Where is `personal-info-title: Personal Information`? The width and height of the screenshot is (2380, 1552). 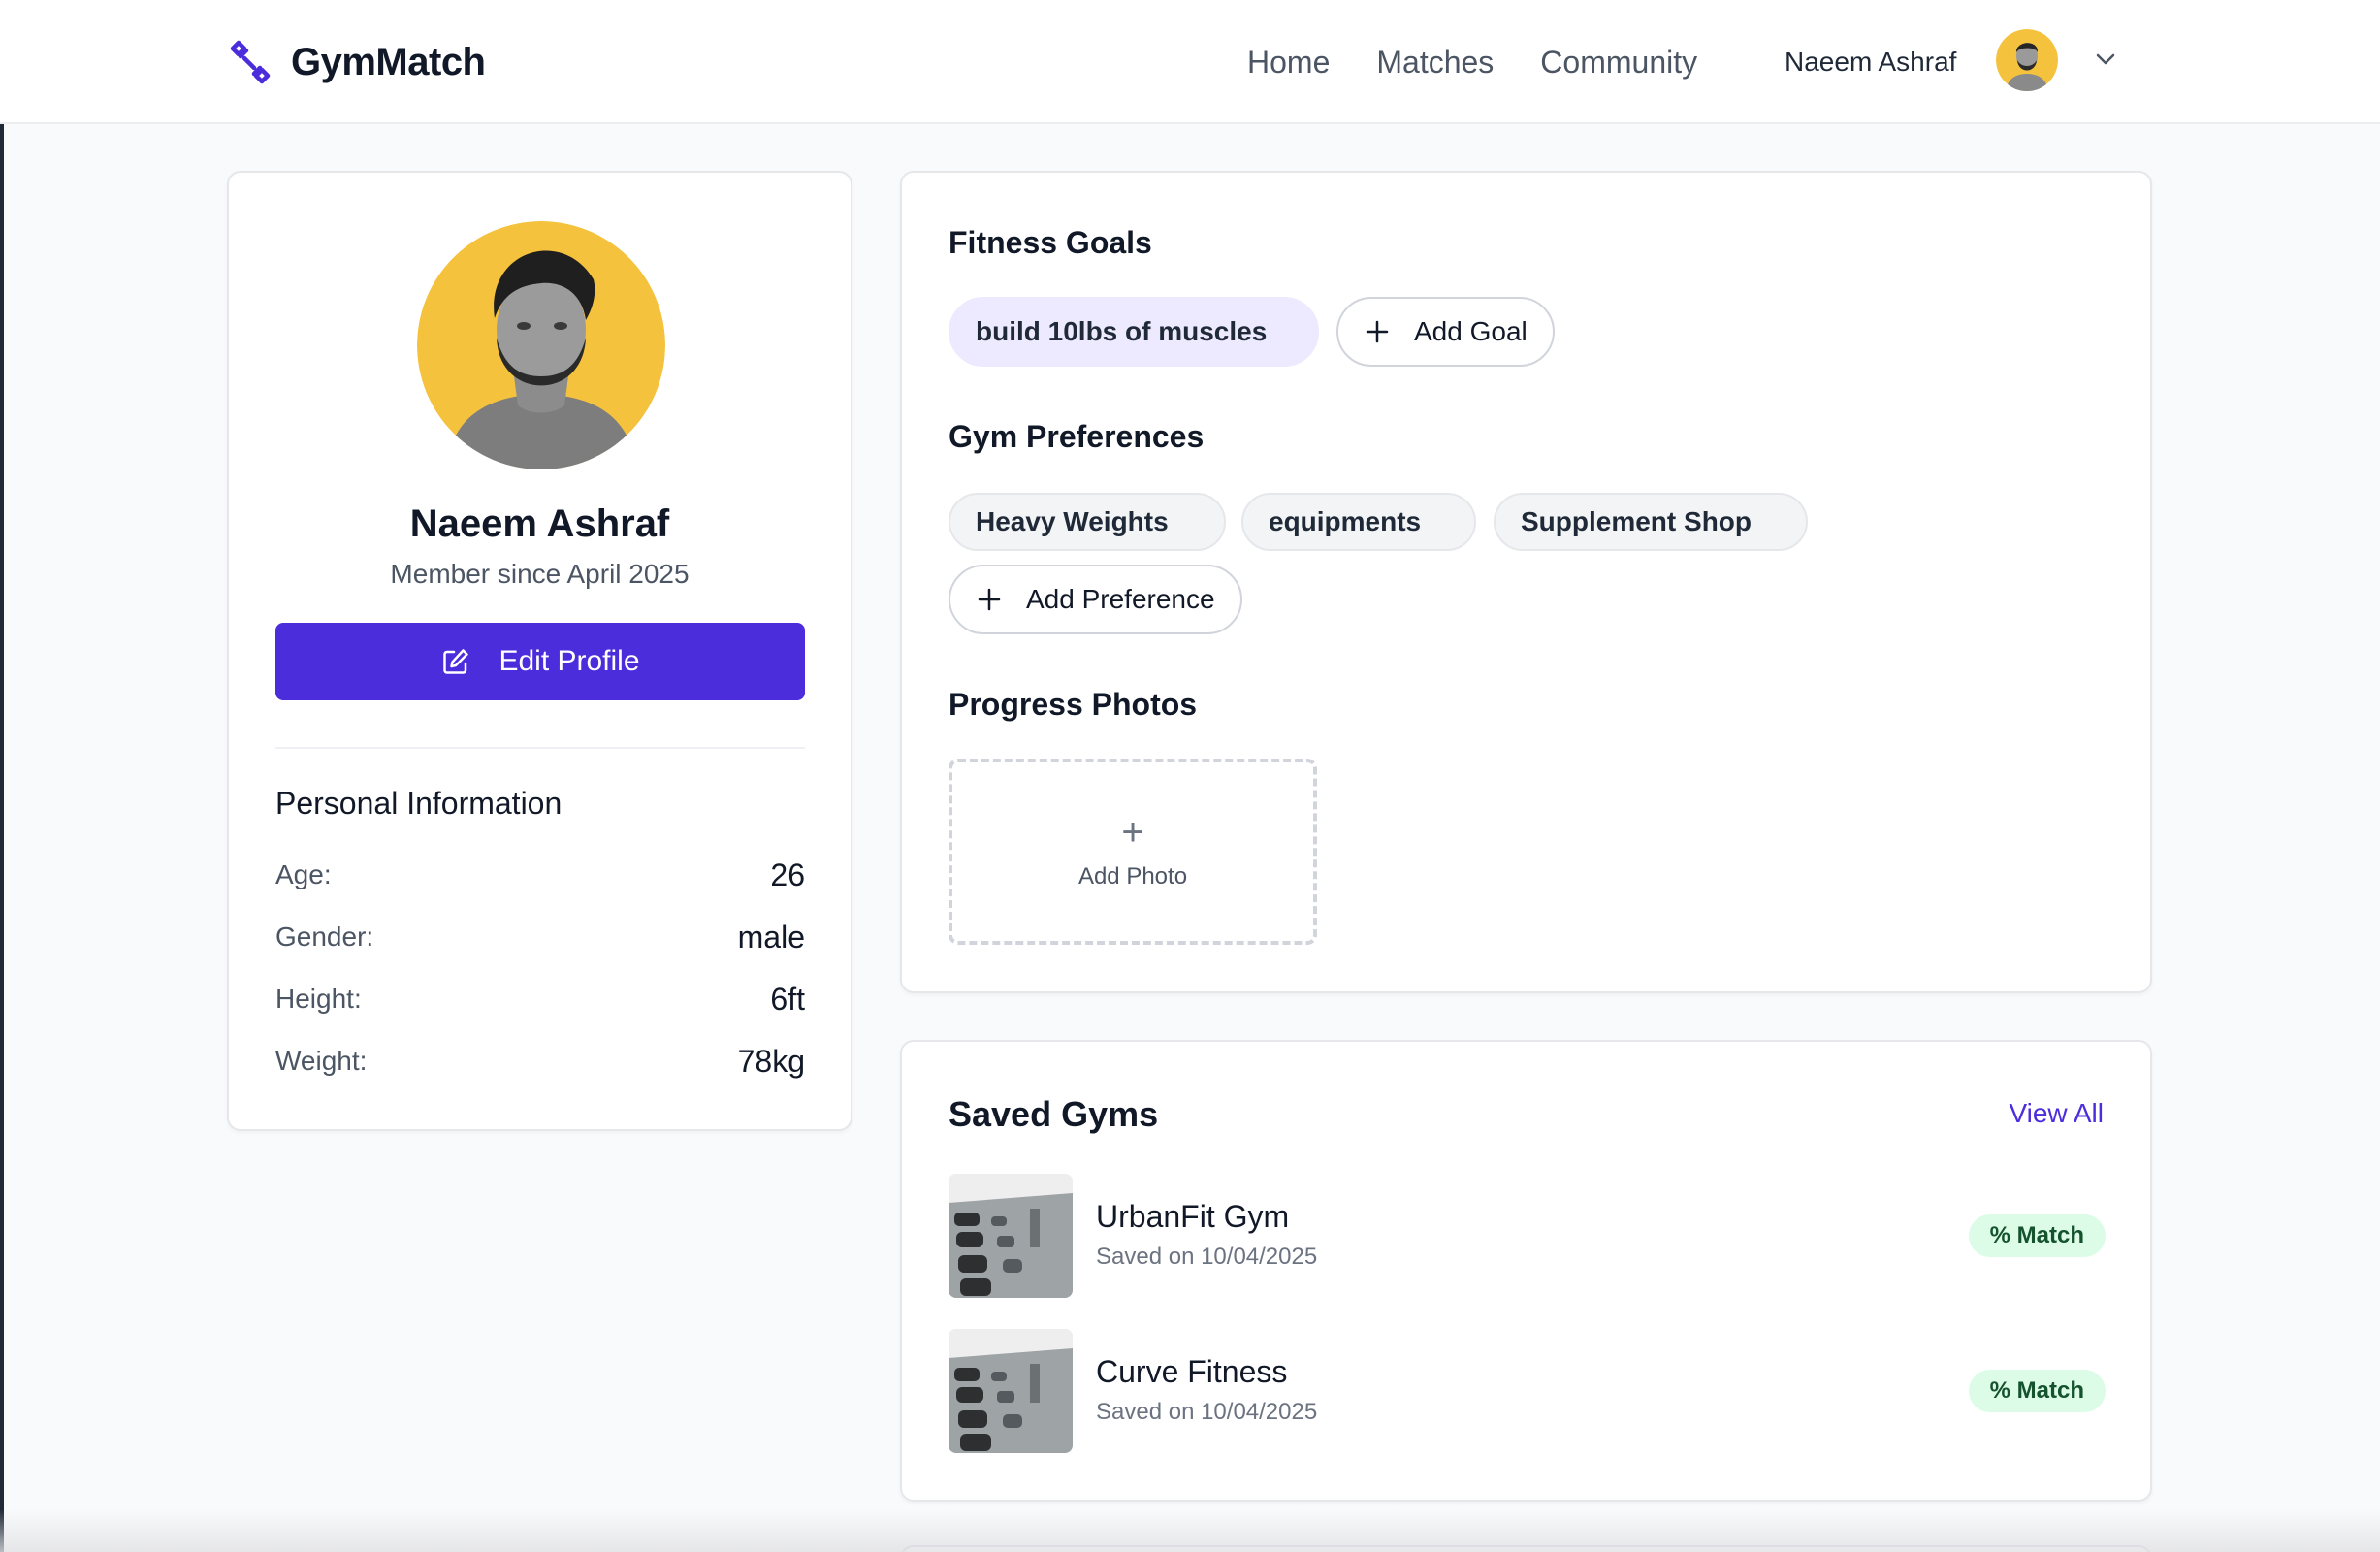 personal-info-title: Personal Information is located at coordinates (419, 803).